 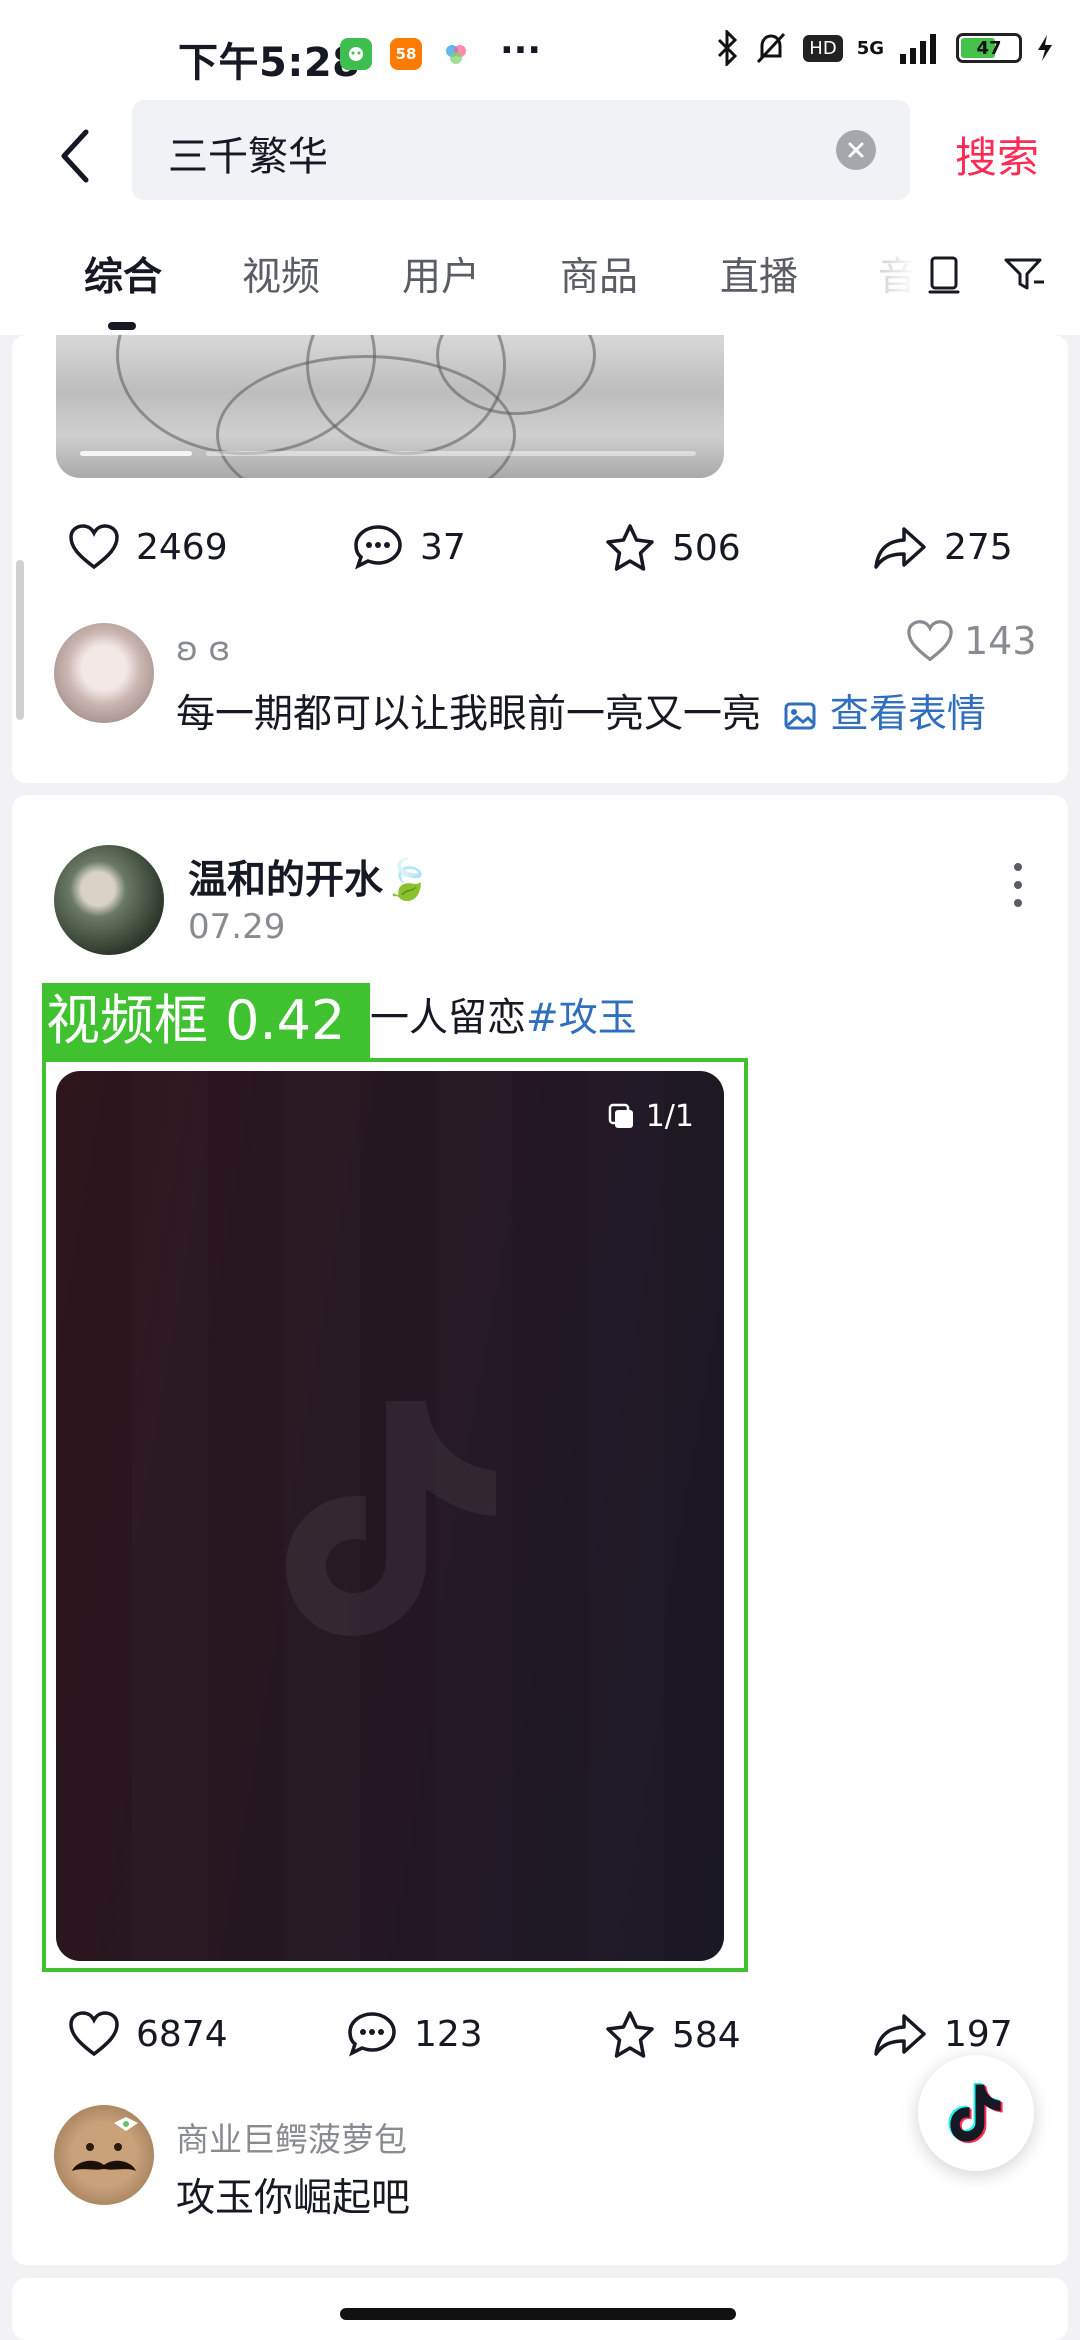 What do you see at coordinates (706, 548) in the screenshot?
I see `favorite-count: 506` at bounding box center [706, 548].